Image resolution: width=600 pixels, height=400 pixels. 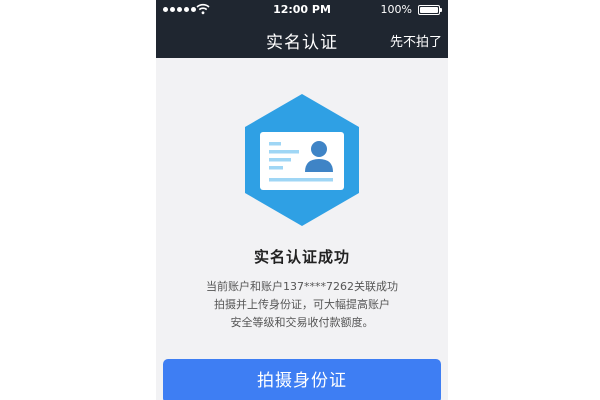 What do you see at coordinates (302, 160) in the screenshot?
I see `id-card-hexagon-icon` at bounding box center [302, 160].